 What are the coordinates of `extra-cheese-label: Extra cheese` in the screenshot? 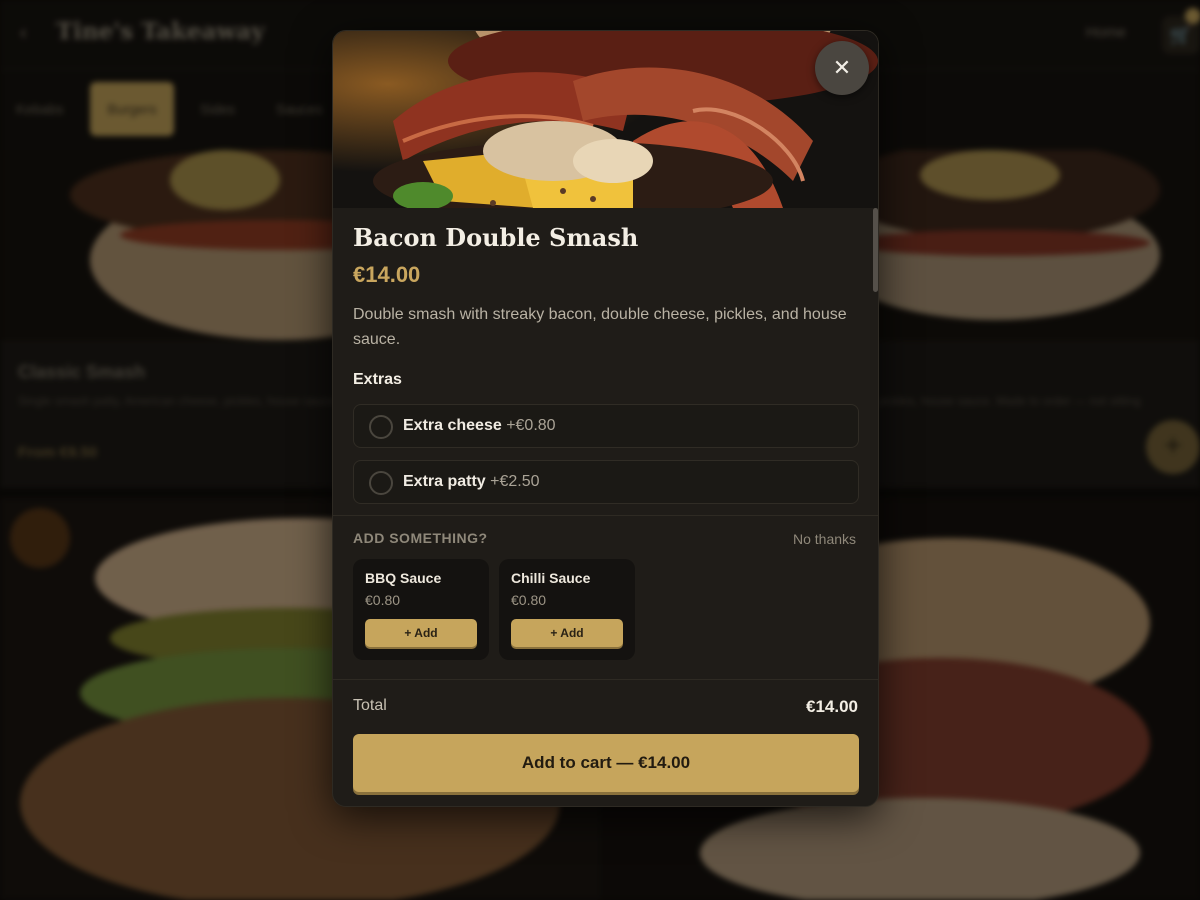 It's located at (452, 425).